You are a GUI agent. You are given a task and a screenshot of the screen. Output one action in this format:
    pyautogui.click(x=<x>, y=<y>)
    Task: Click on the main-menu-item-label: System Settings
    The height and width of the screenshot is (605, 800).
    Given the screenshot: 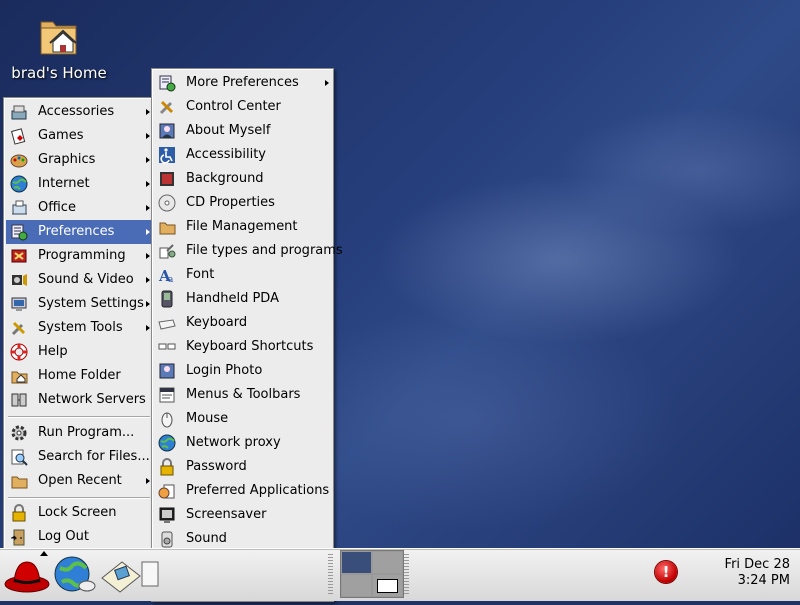 What is the action you would take?
    pyautogui.click(x=91, y=303)
    